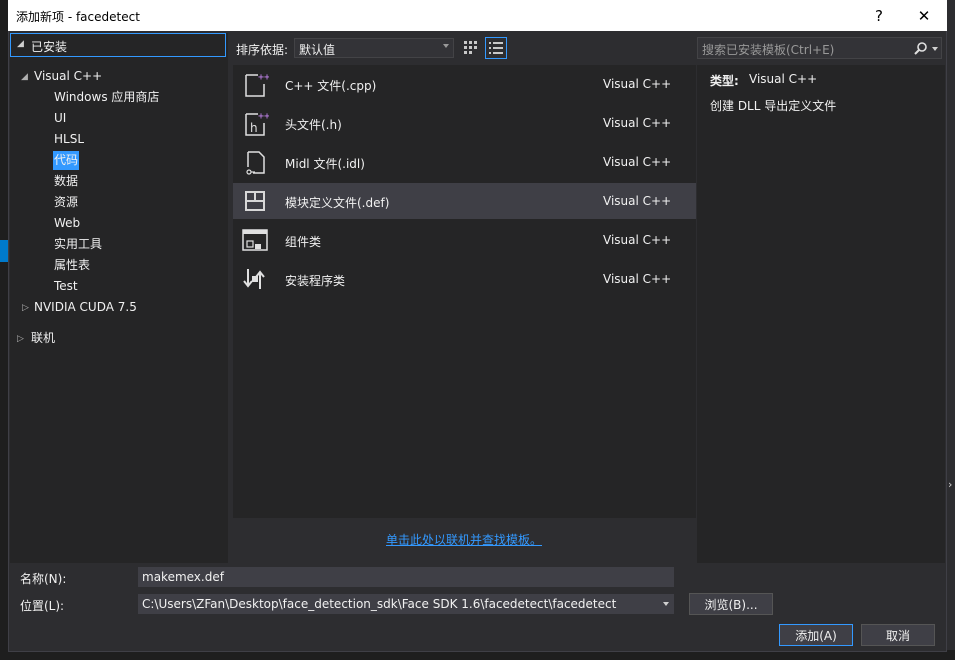  Describe the element at coordinates (254, 279) in the screenshot. I see `installer-class-icon` at that location.